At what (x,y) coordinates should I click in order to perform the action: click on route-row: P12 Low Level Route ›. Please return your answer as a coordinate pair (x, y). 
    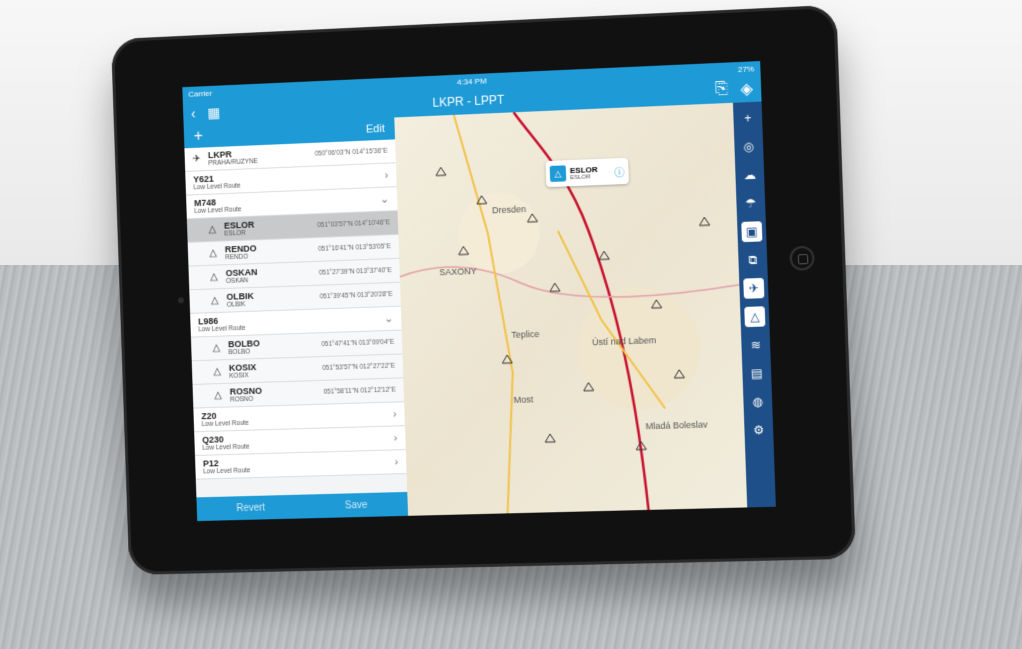
    Looking at the image, I should click on (300, 465).